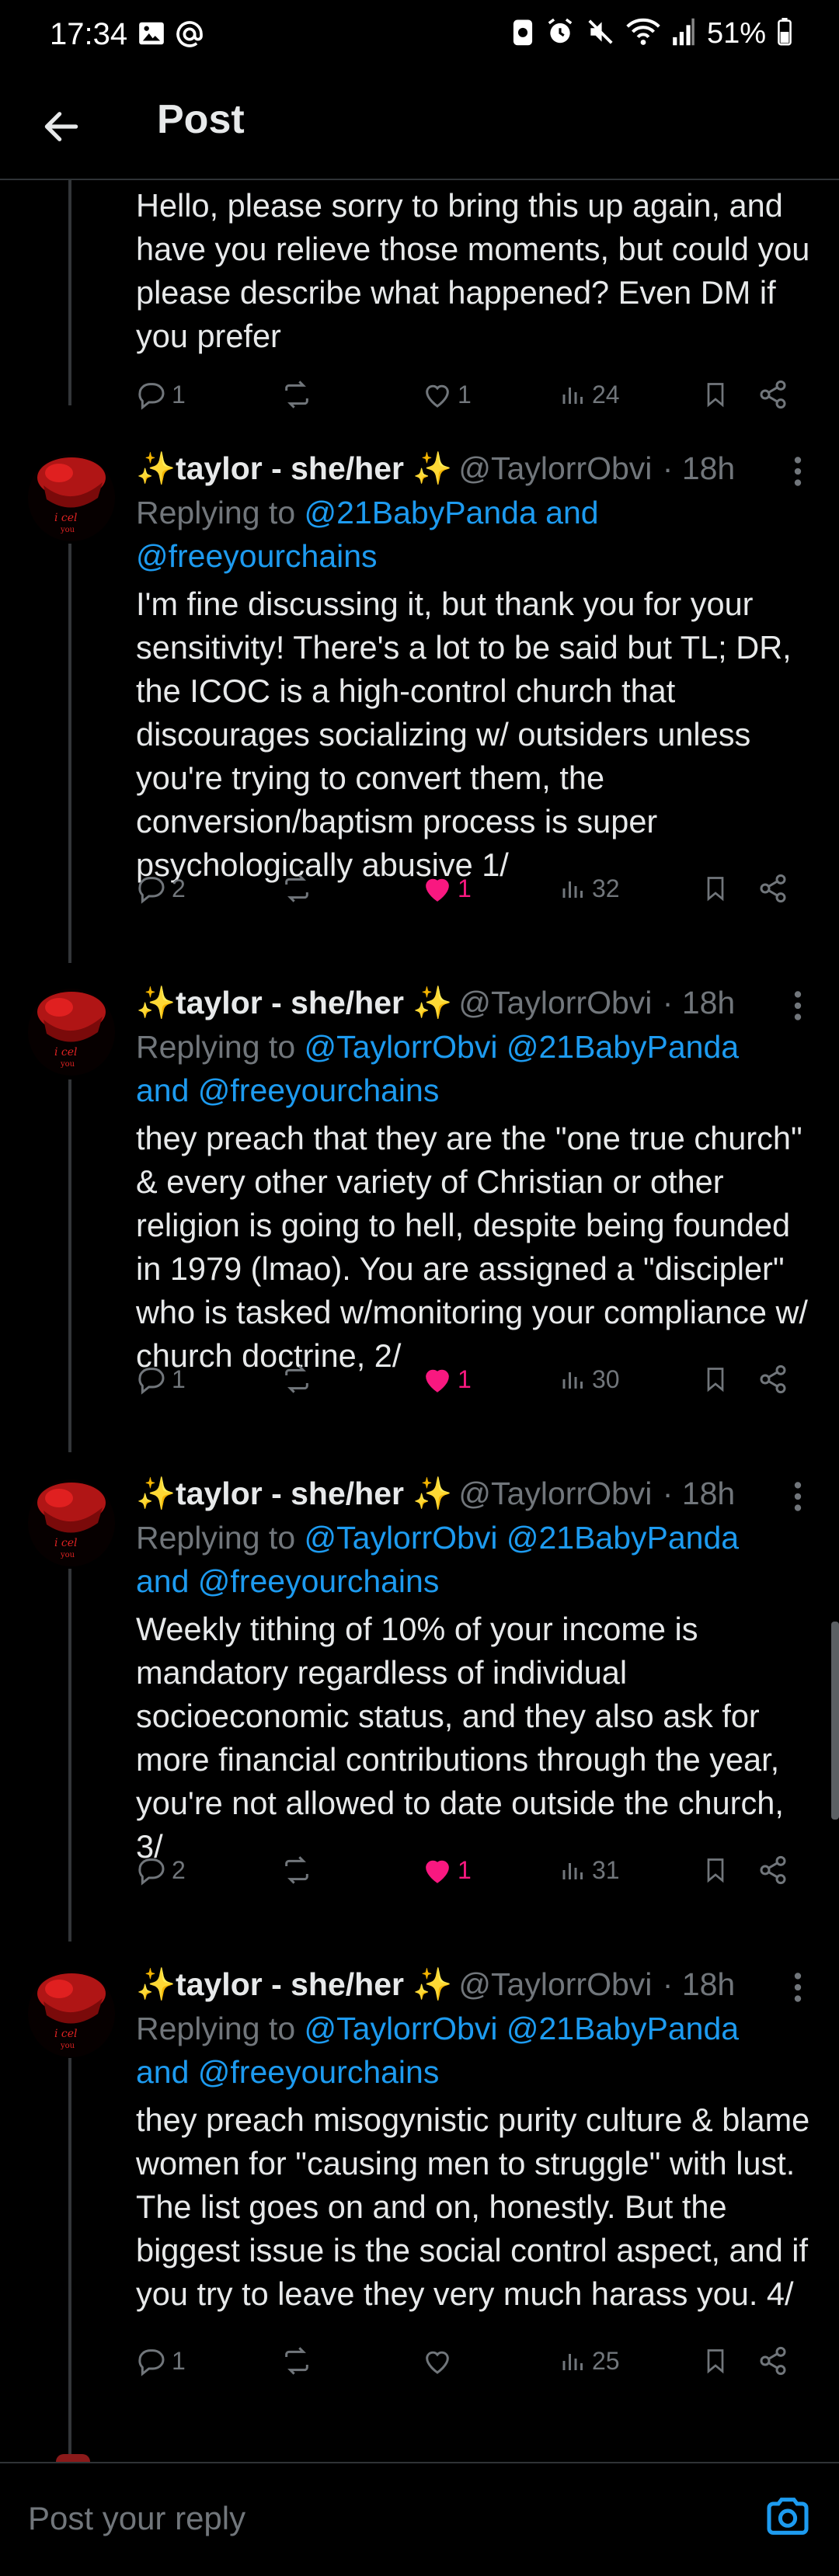 This screenshot has height=2576, width=839. Describe the element at coordinates (590, 1379) in the screenshot. I see `views-button: 30` at that location.